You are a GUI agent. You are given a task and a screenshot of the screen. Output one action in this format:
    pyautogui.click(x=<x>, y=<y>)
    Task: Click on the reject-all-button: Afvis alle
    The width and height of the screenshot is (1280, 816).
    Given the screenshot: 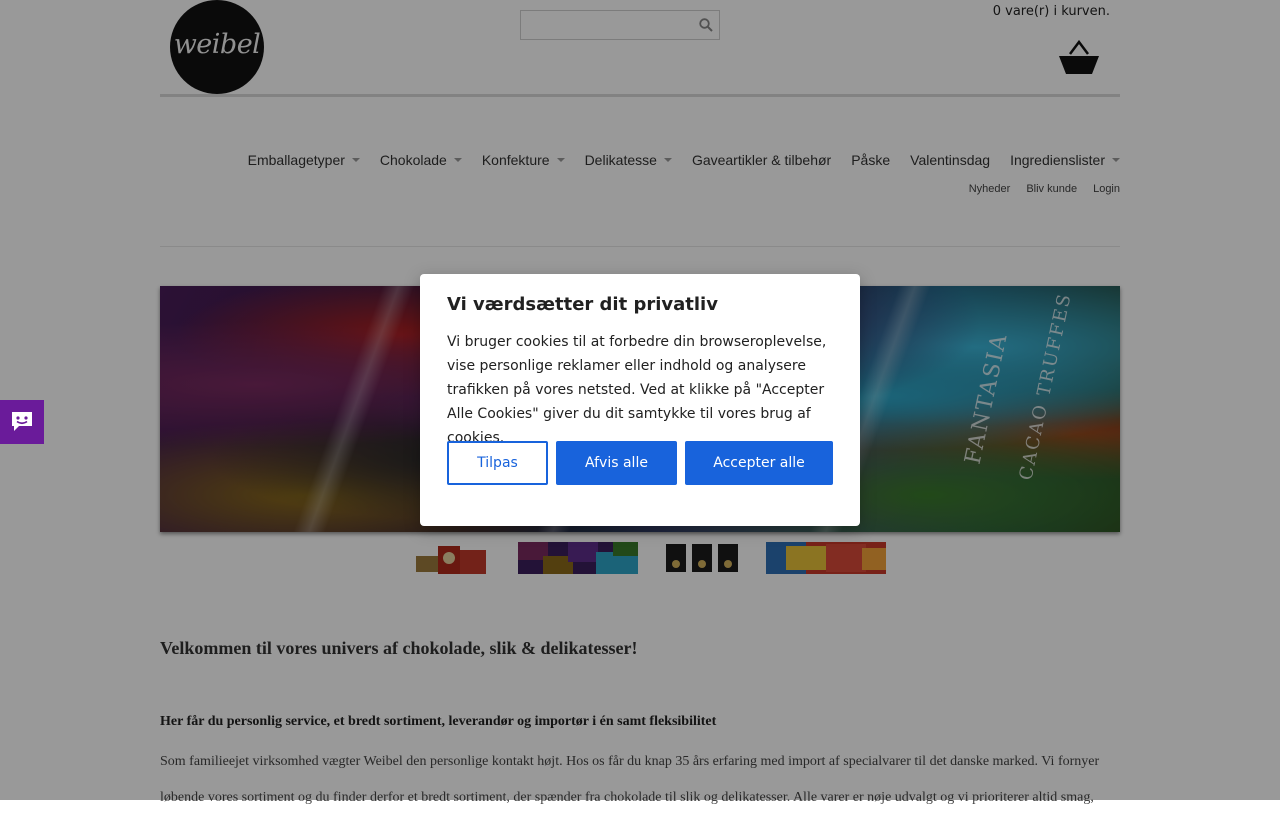 What is the action you would take?
    pyautogui.click(x=616, y=463)
    